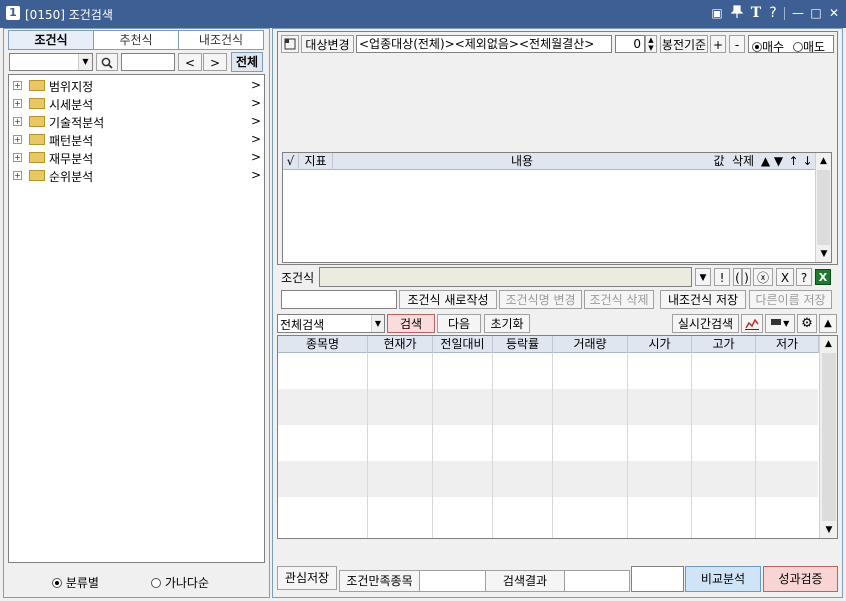  Describe the element at coordinates (828, 323) in the screenshot. I see `collapse-up-icon: ▲` at that location.